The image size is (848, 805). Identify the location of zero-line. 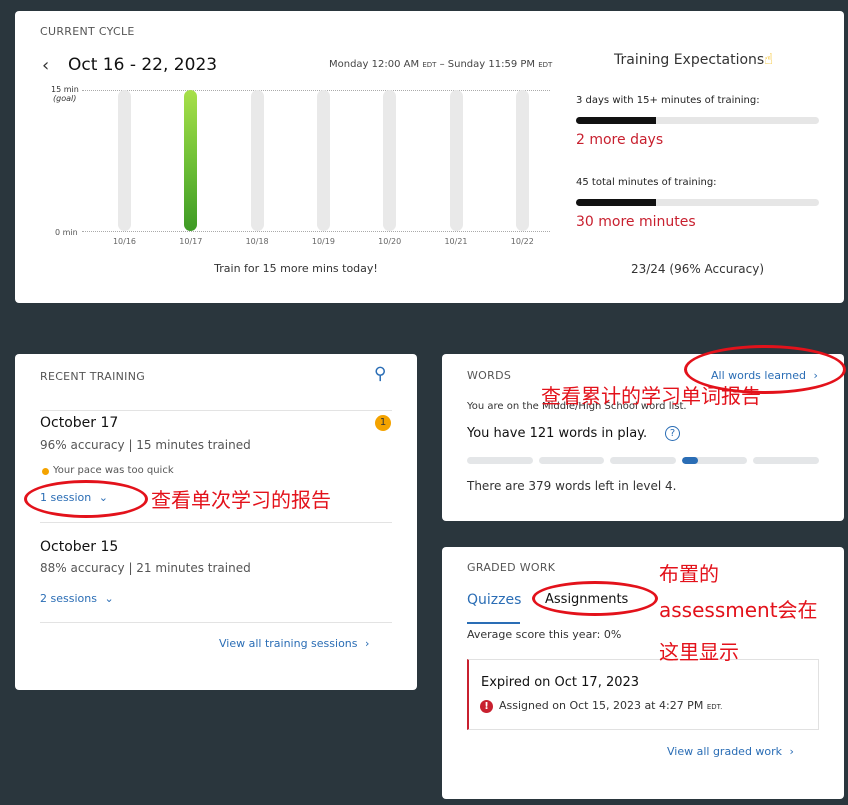
(316, 231).